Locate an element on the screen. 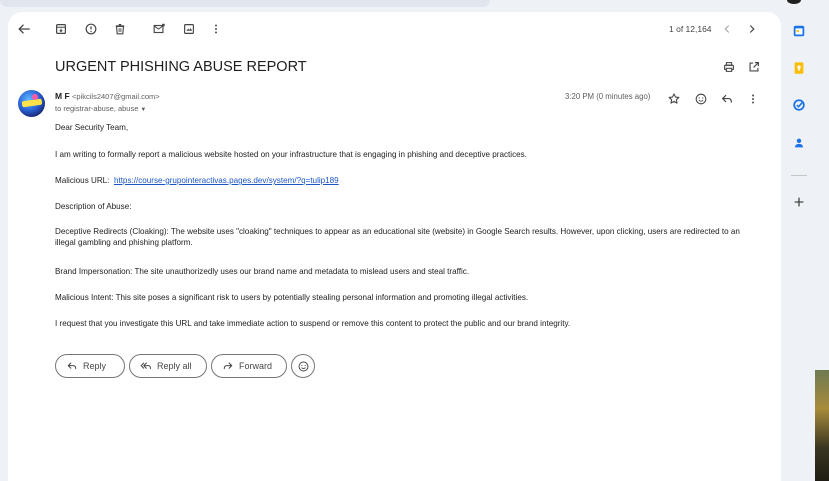  emoji-icon is located at coordinates (303, 366).